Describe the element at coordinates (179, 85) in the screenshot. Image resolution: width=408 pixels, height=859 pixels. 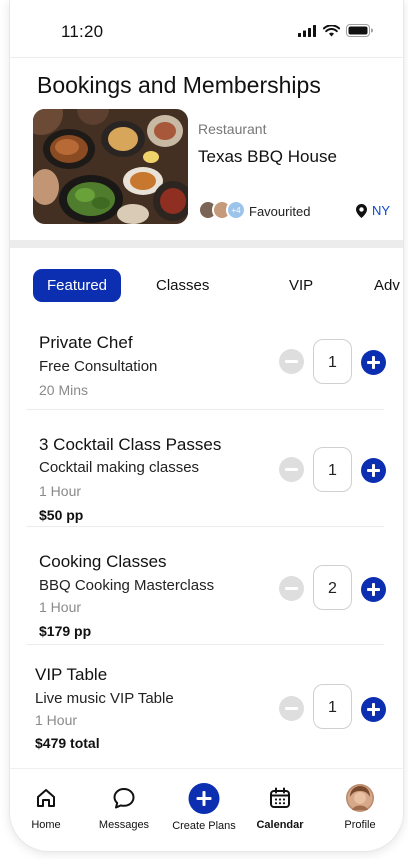
I see `page-title: Bookings and Memberships` at that location.